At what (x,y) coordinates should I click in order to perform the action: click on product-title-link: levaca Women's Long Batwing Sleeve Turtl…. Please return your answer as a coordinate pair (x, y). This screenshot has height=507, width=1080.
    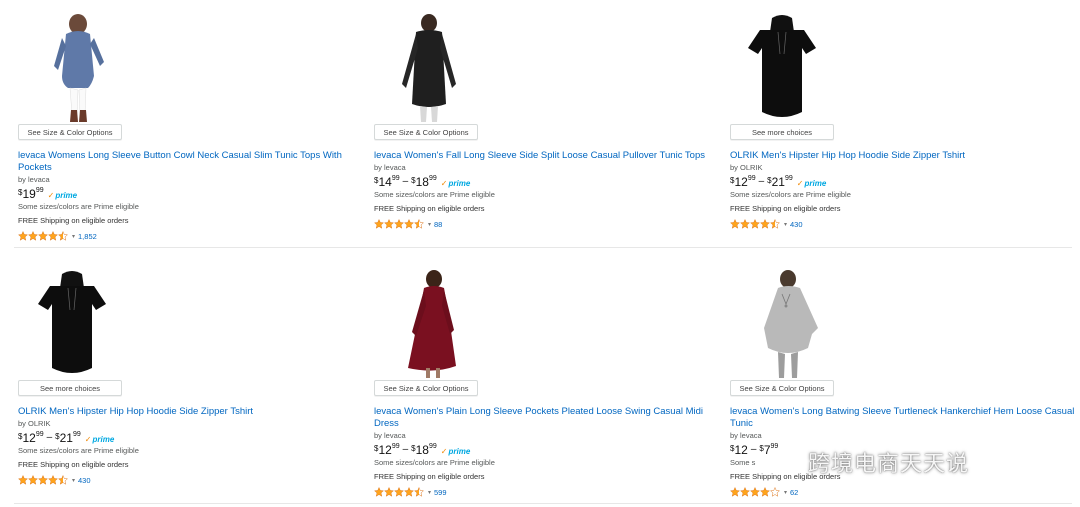
    Looking at the image, I should click on (902, 418).